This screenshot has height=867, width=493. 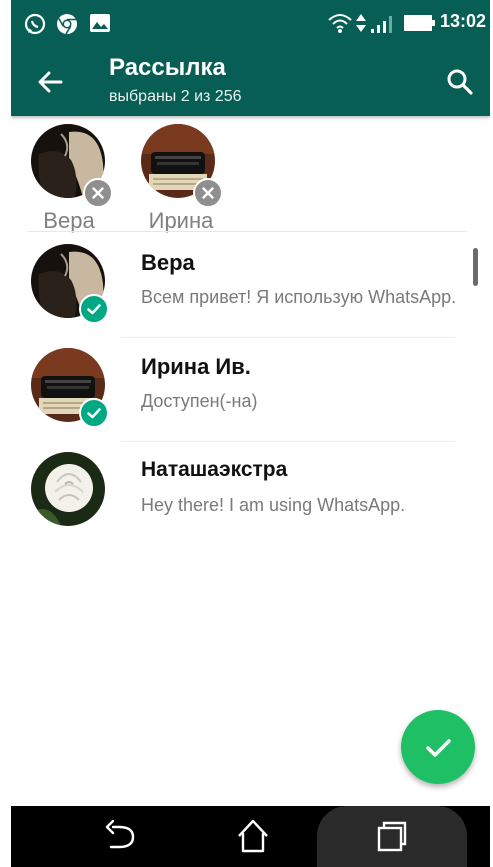 What do you see at coordinates (199, 401) in the screenshot?
I see `contact-status: Доступен(-на)` at bounding box center [199, 401].